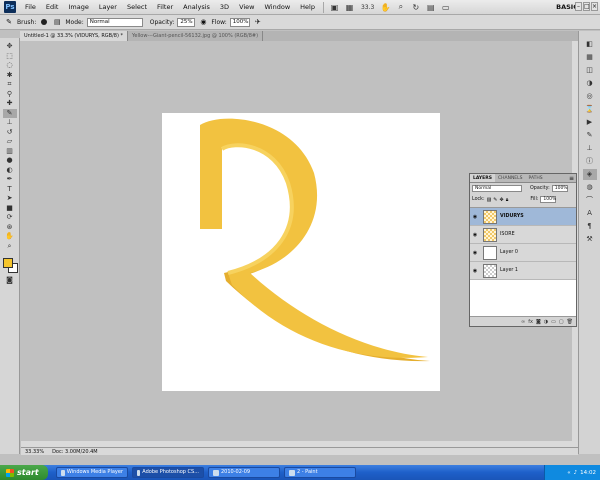 This screenshot has height=480, width=600. I want to click on quick-selection-tool-icon: ✱, so click(10, 76).